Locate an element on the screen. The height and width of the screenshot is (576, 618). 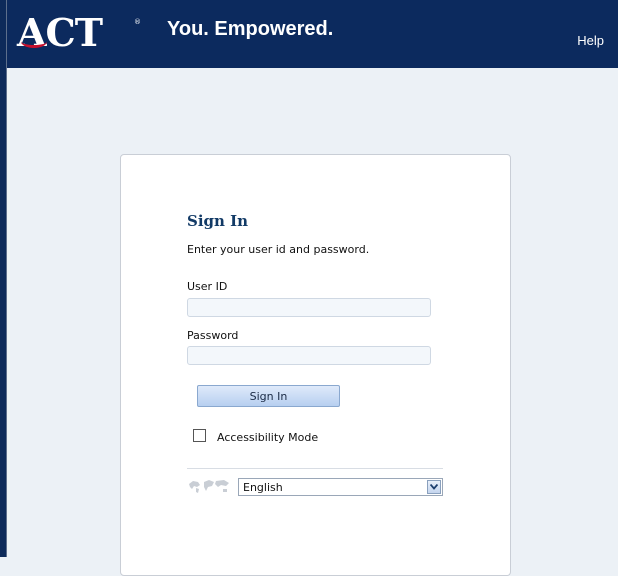
signin-title: Sign In is located at coordinates (218, 221).